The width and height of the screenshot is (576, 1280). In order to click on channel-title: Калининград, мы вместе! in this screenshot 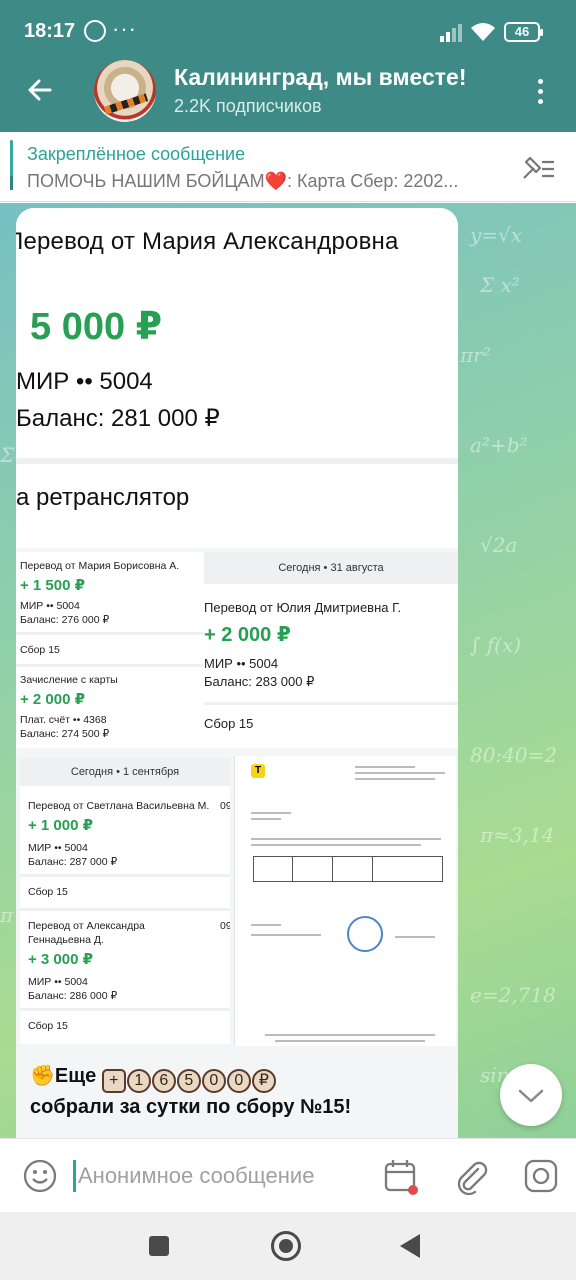, I will do `click(337, 77)`.